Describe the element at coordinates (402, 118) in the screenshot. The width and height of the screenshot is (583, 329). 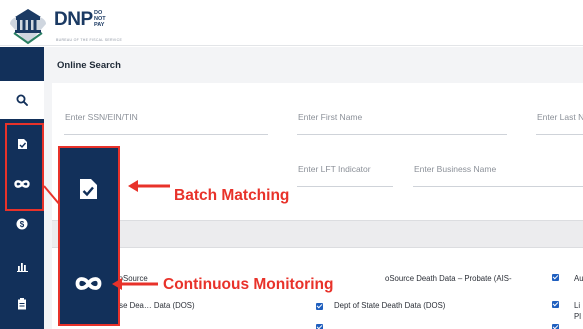
I see `first-name-input: Enter First Name` at that location.